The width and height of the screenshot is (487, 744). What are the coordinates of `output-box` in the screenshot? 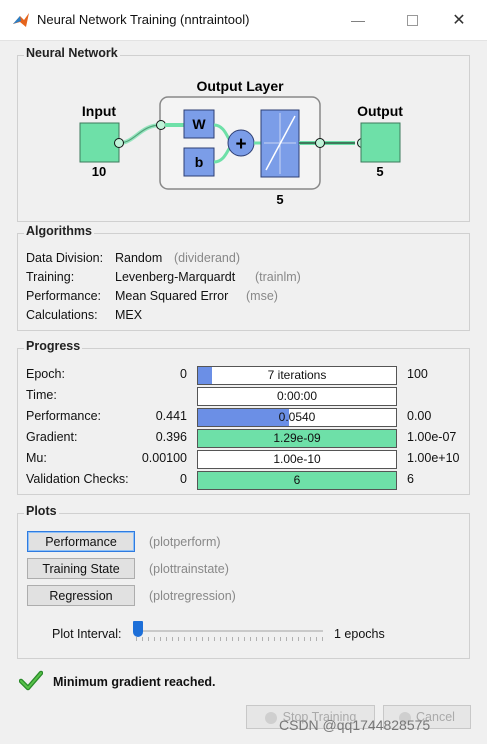 It's located at (380, 142).